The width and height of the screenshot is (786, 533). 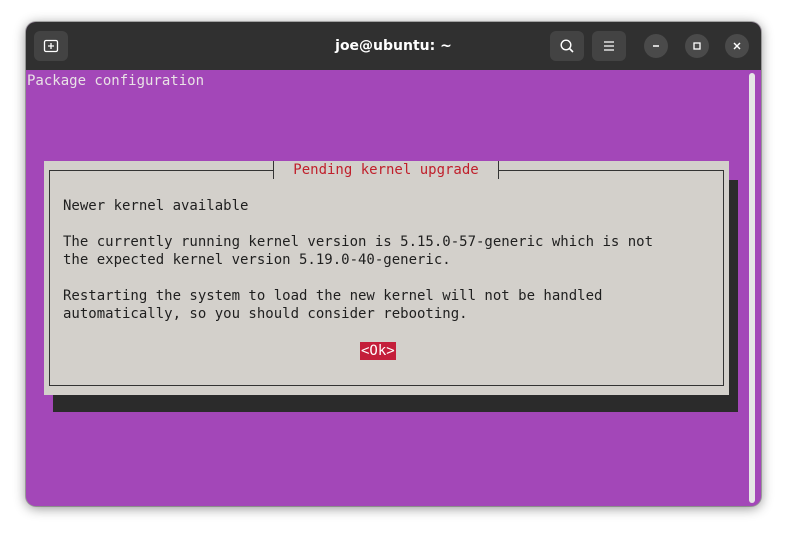 What do you see at coordinates (156, 206) in the screenshot?
I see `dialog-line-newer-kernel: Newer kernel available` at bounding box center [156, 206].